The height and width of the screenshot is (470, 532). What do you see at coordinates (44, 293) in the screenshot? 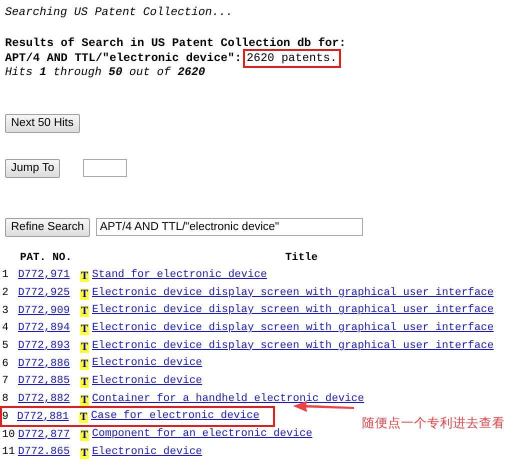
I see `patent-link: D772,925` at bounding box center [44, 293].